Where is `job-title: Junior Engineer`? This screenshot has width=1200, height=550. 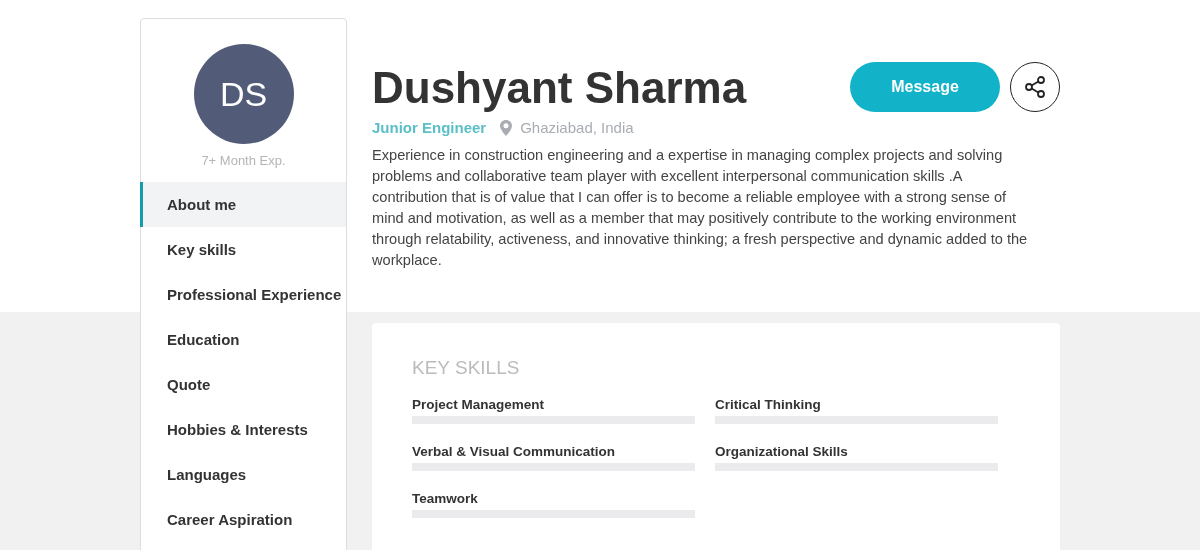
job-title: Junior Engineer is located at coordinates (429, 127).